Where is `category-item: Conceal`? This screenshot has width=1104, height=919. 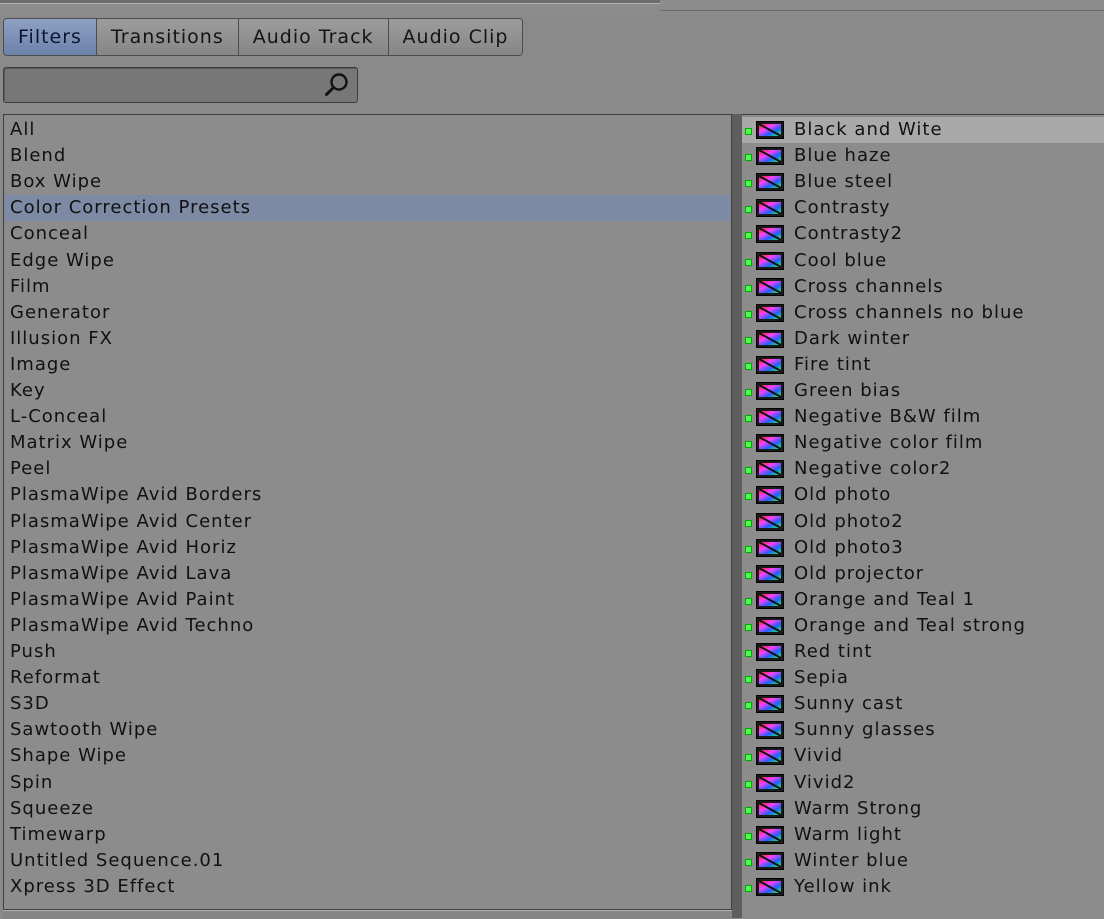
category-item: Conceal is located at coordinates (367, 234).